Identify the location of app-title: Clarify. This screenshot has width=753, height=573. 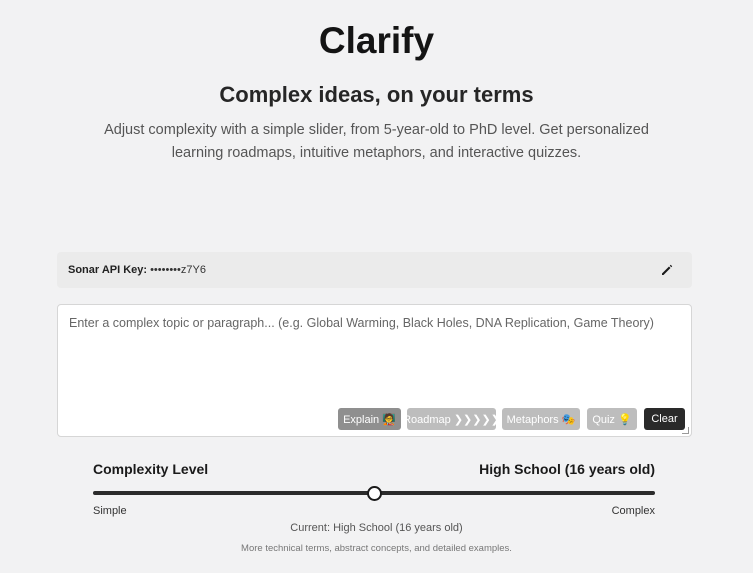
(376, 40).